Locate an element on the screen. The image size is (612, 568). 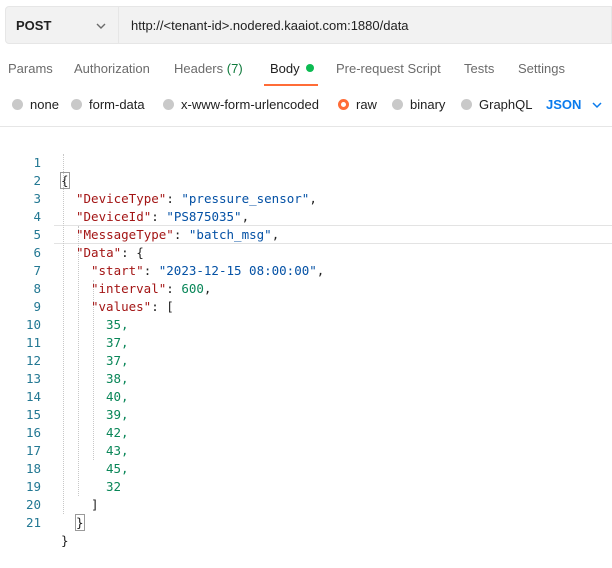
code-line: 4 "MessageType": "batch_msg", is located at coordinates (156, 225).